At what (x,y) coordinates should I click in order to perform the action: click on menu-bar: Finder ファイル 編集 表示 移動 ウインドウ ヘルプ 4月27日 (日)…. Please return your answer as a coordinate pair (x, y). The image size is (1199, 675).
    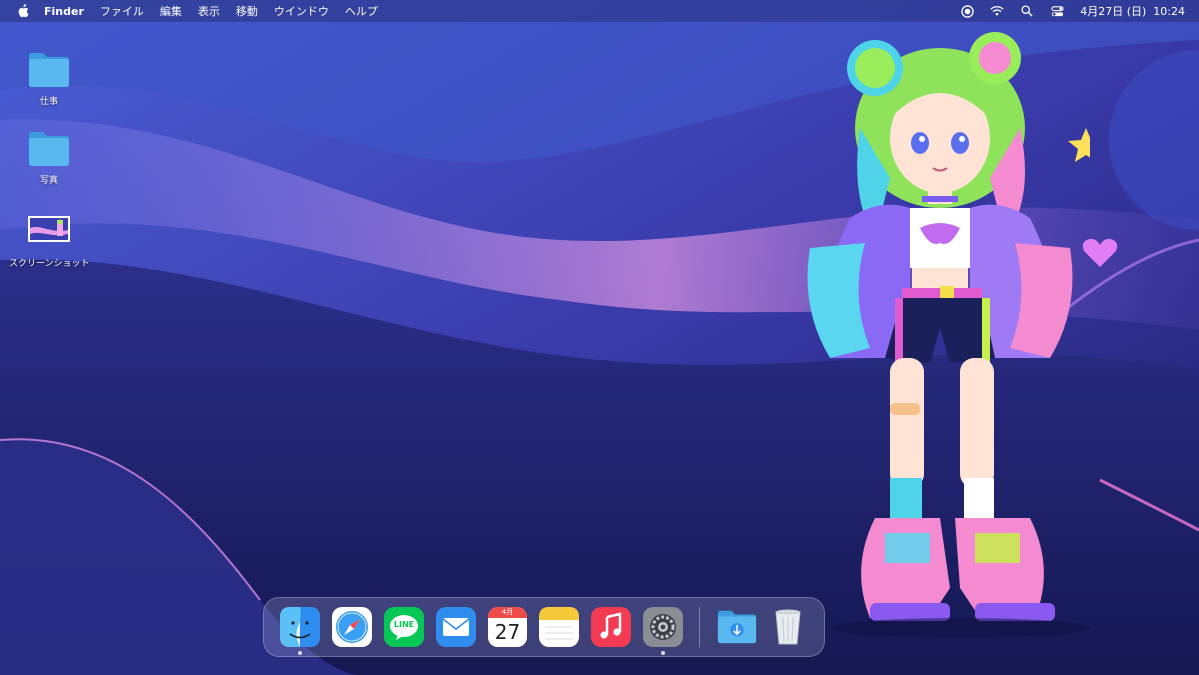
    Looking at the image, I should click on (599, 11).